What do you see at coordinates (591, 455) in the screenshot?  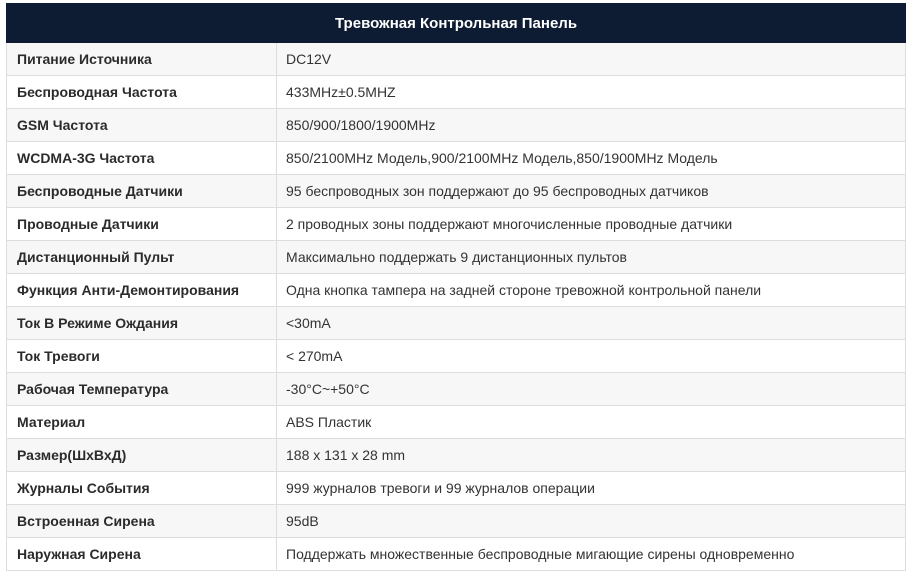 I see `spec-value: 188 x 131 x 28 mm` at bounding box center [591, 455].